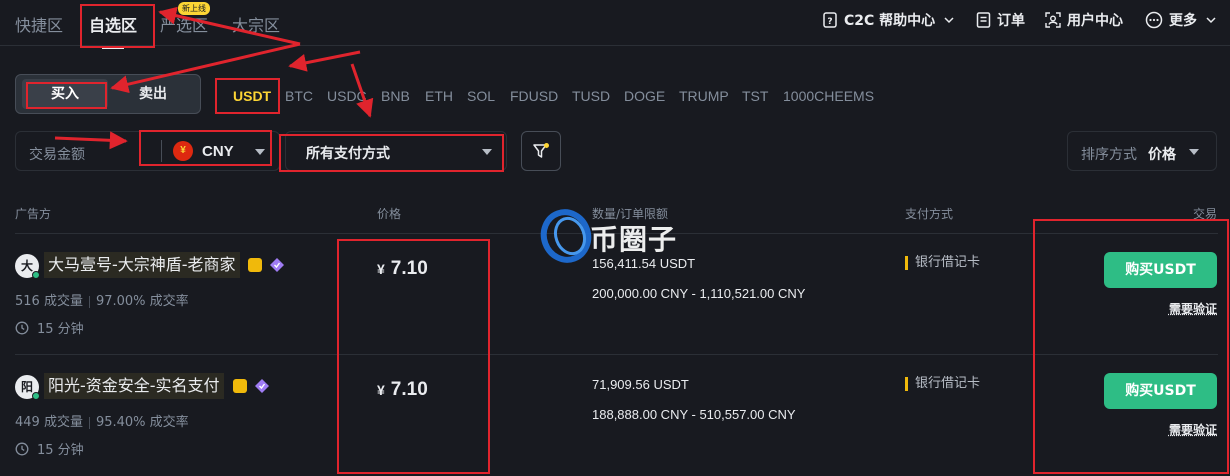 This screenshot has height=476, width=1230. What do you see at coordinates (634, 239) in the screenshot?
I see `watermark-text: 币圈子` at bounding box center [634, 239].